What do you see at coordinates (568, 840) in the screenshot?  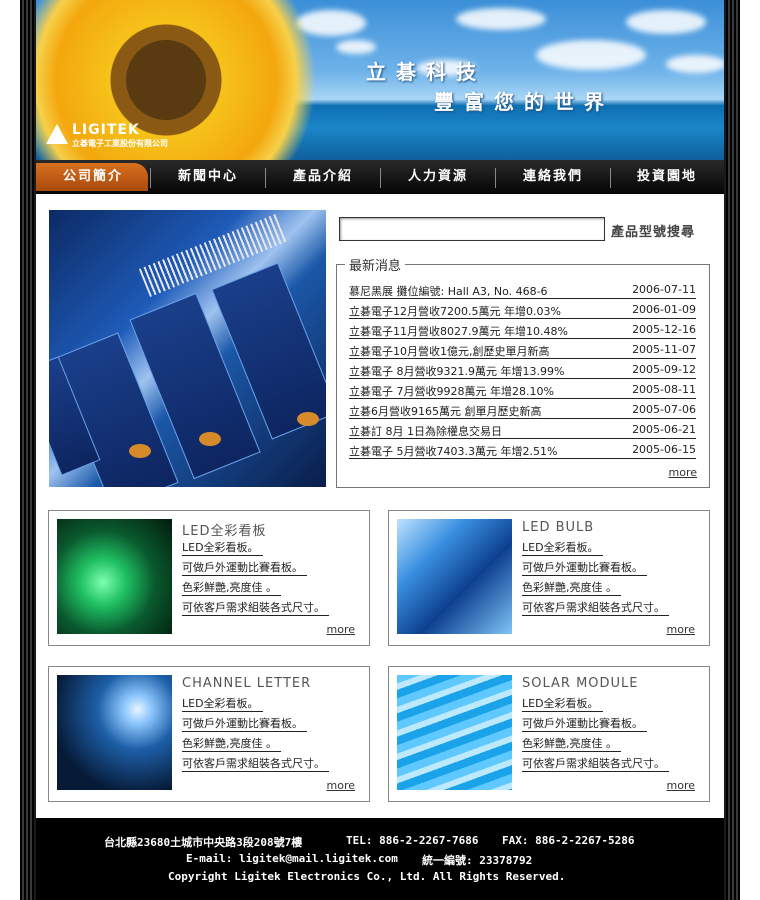 I see `footer-fax: FAX: 886-2-2267-5286` at bounding box center [568, 840].